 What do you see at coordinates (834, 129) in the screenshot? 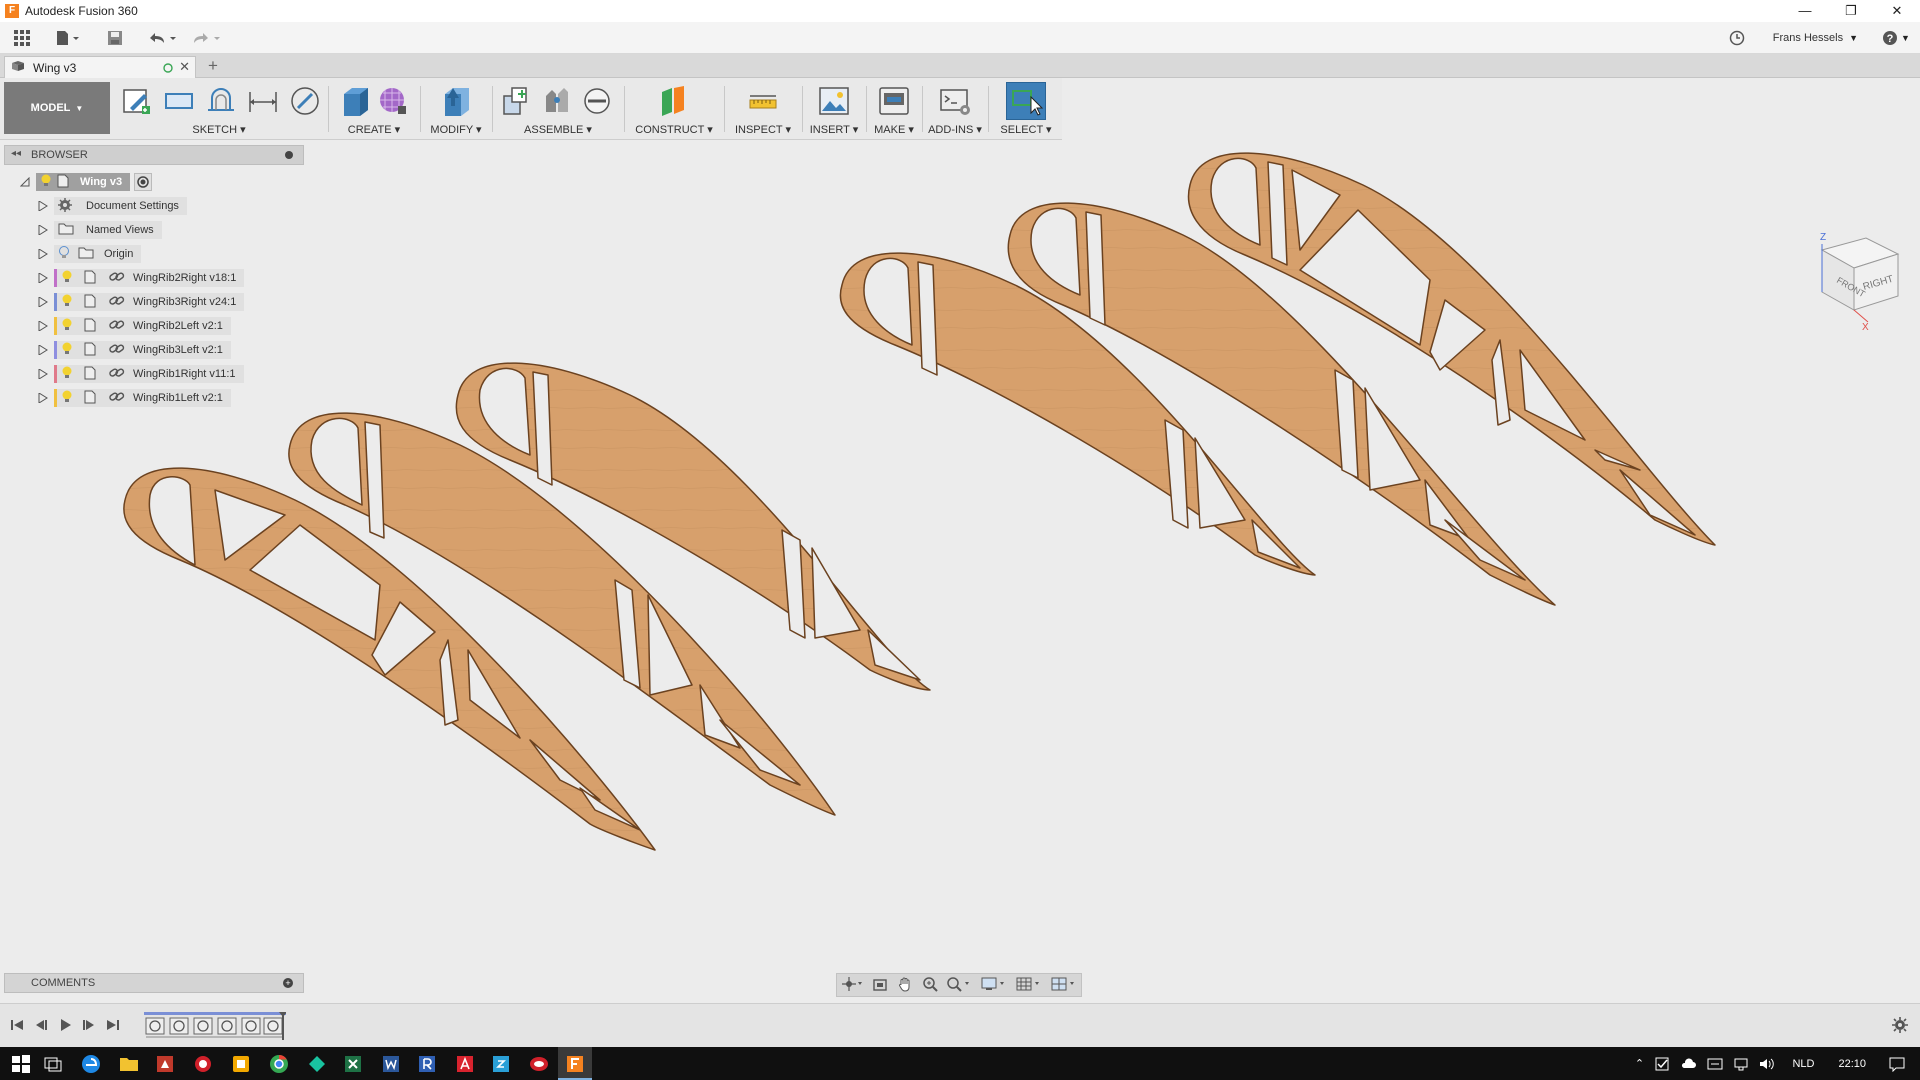
I see `insert-group-label: INSERT ▾` at bounding box center [834, 129].